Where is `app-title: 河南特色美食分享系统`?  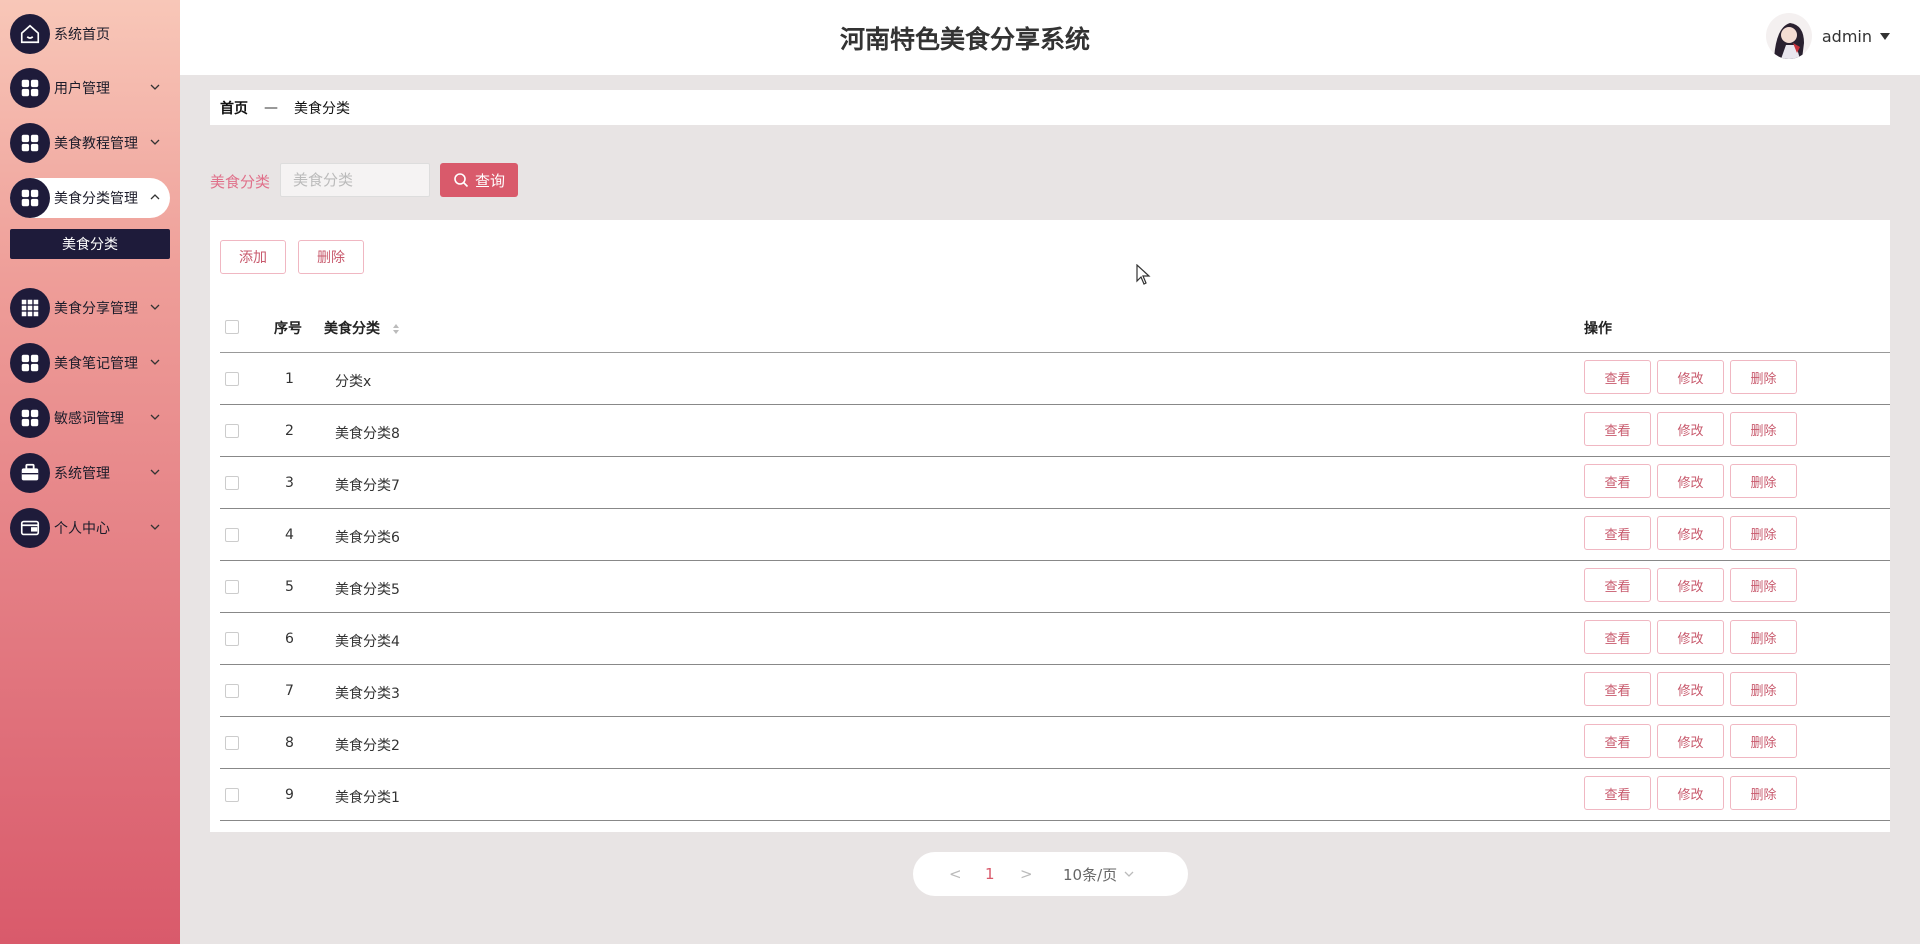 app-title: 河南特色美食分享系统 is located at coordinates (964, 39).